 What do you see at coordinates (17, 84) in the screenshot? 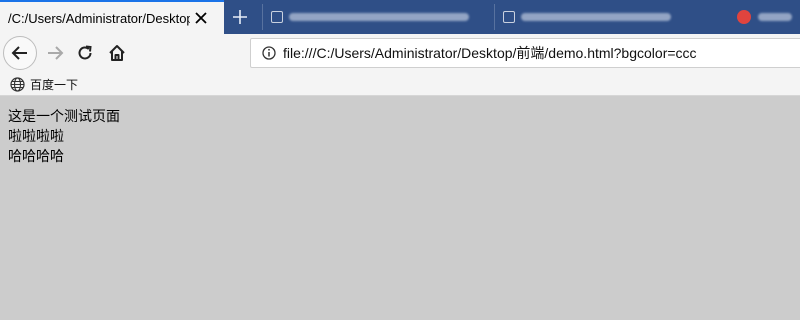
I see `globe-icon` at bounding box center [17, 84].